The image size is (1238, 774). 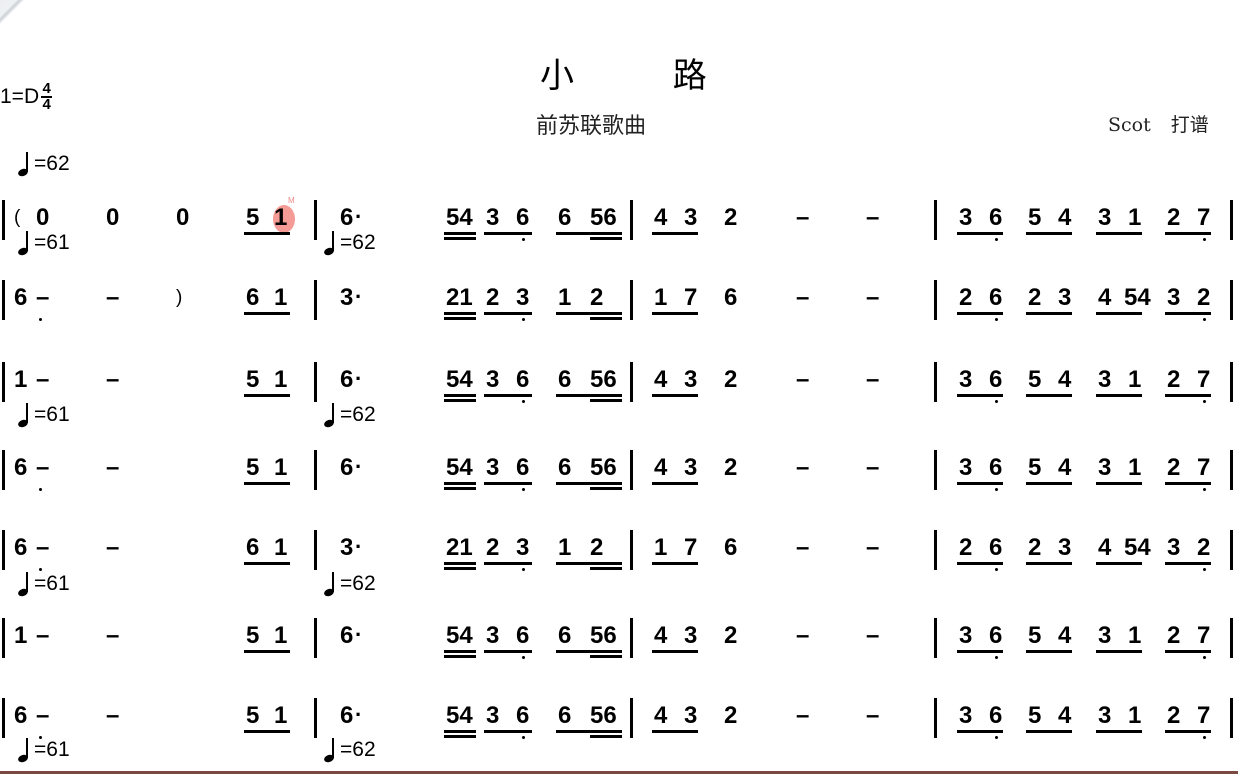 I want to click on note: ), so click(x=179, y=298).